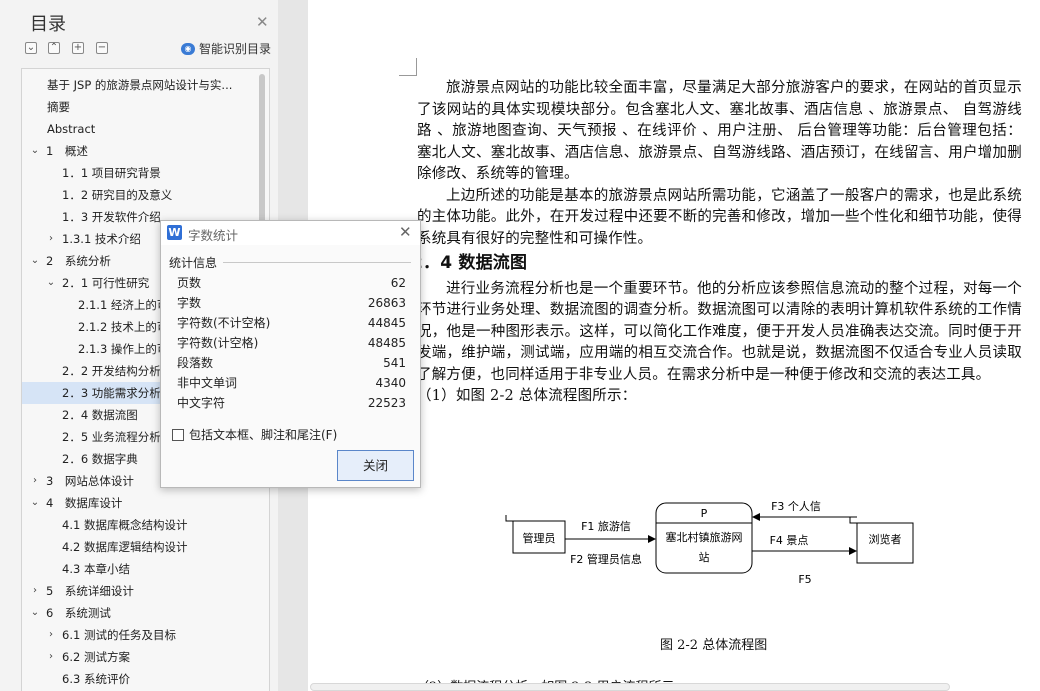  What do you see at coordinates (262, 22) in the screenshot?
I see `toc-close-icon: ✕` at bounding box center [262, 22].